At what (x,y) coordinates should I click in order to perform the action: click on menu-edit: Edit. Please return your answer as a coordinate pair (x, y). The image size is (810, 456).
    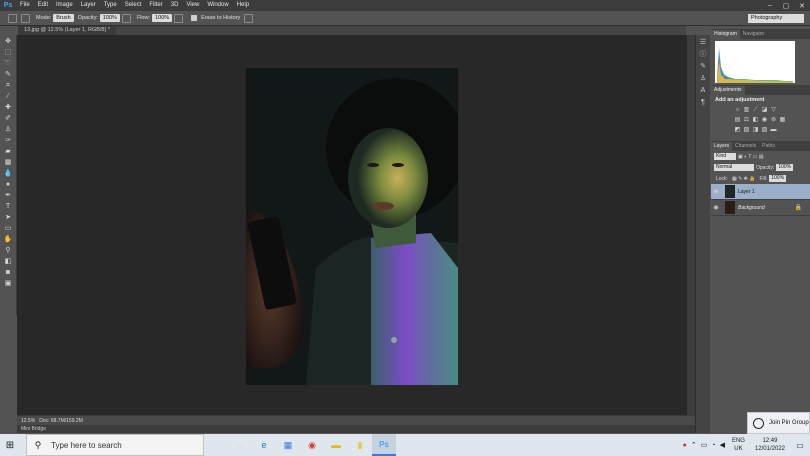
    Looking at the image, I should click on (43, 5).